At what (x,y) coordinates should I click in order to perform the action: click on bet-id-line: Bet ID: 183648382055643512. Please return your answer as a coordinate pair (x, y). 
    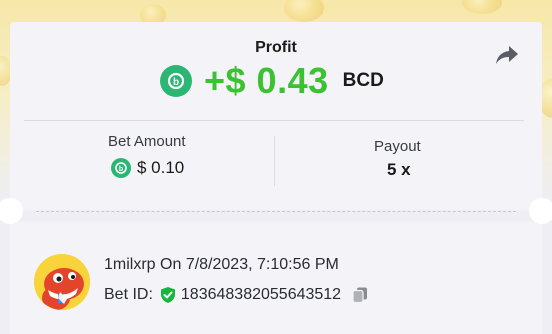
    Looking at the image, I should click on (236, 295).